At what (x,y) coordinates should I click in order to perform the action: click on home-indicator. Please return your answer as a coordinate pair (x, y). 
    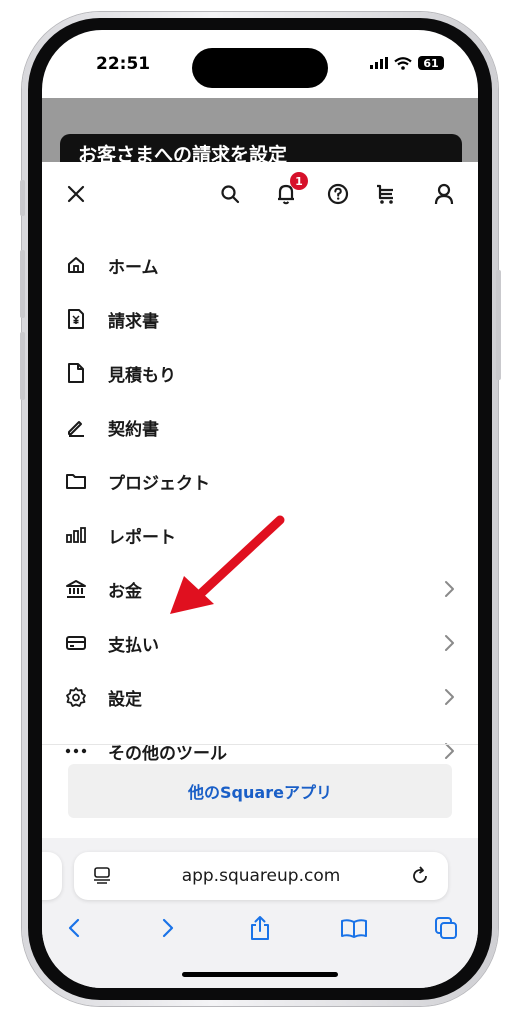
    Looking at the image, I should click on (260, 974).